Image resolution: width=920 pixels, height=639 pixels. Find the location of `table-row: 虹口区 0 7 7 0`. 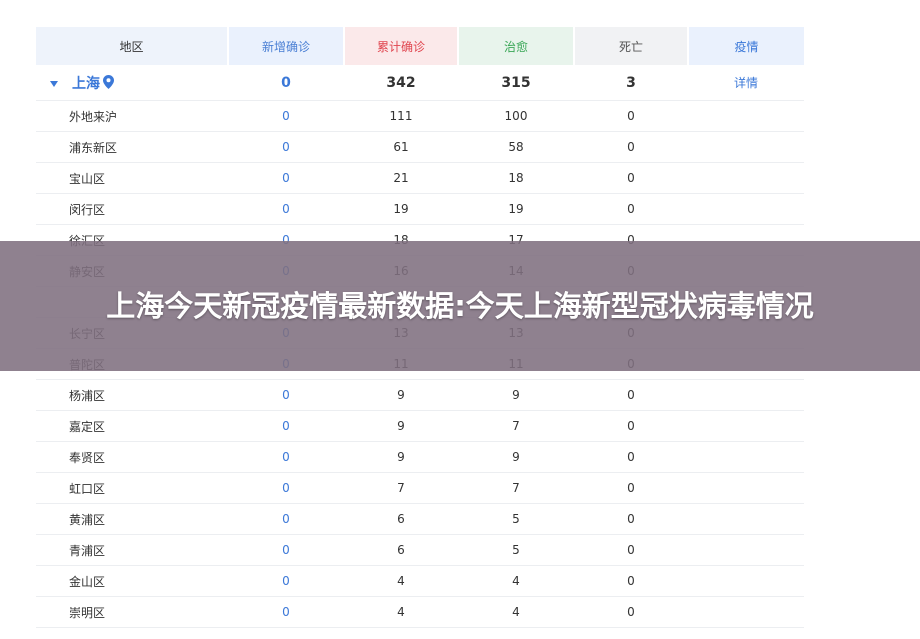

table-row: 虹口区 0 7 7 0 is located at coordinates (420, 488).